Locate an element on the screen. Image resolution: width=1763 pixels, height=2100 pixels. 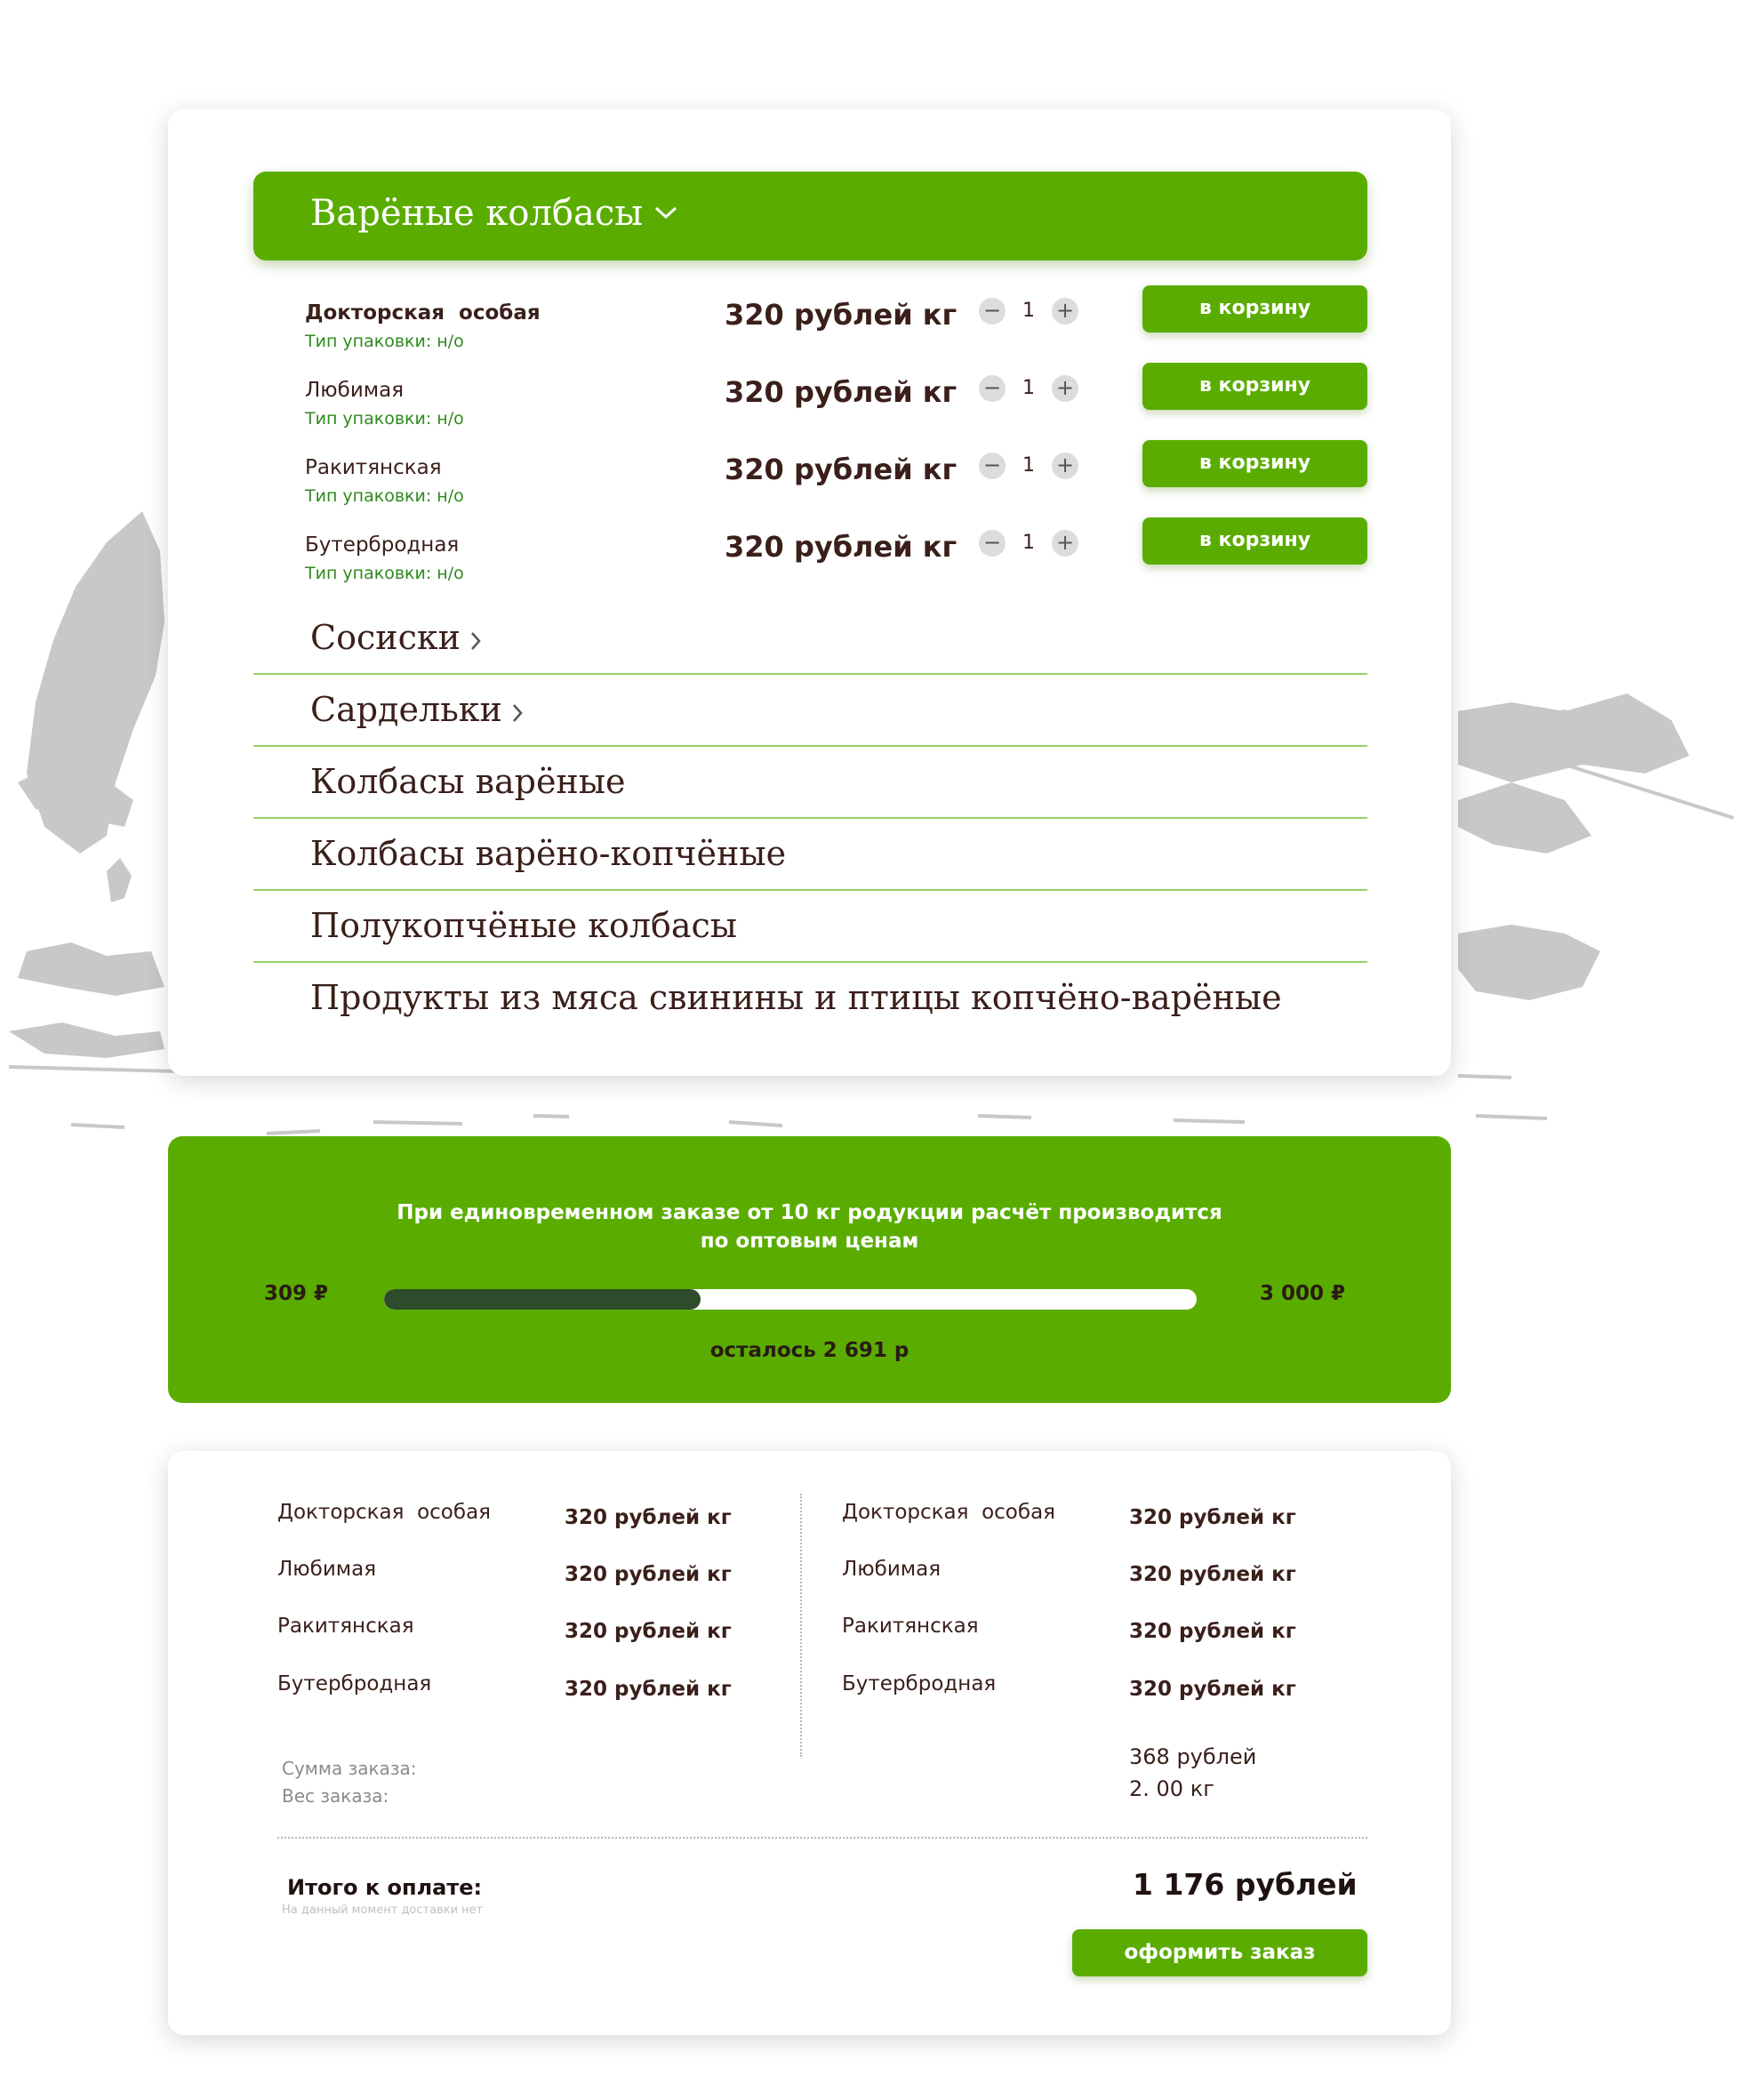
category-label: Колбасы варёно-копчёные is located at coordinates (549, 853).